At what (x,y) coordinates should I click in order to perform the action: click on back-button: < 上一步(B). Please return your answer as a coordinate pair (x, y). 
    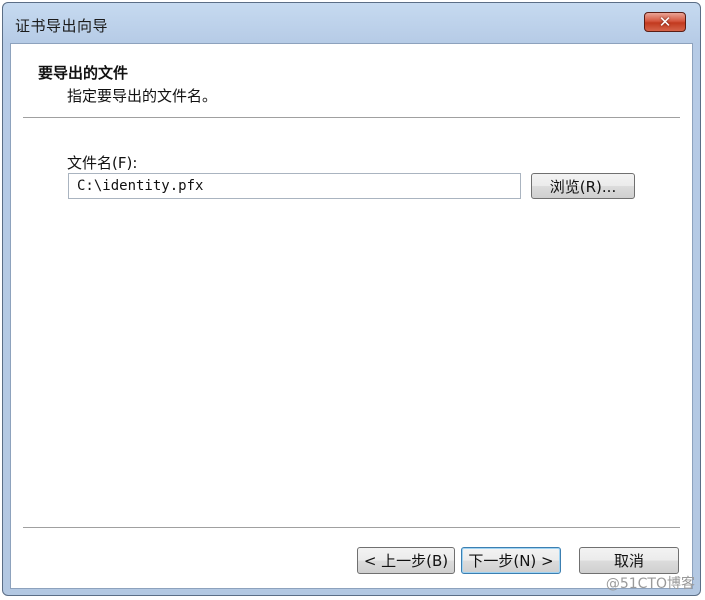
    Looking at the image, I should click on (406, 560).